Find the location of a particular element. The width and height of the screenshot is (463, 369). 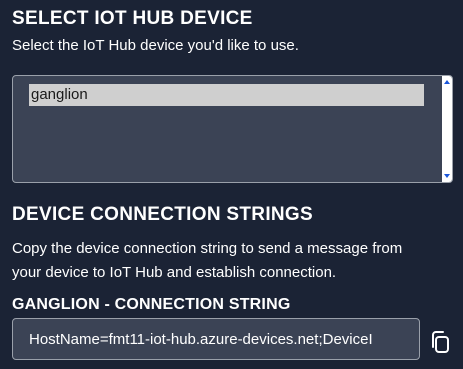

select-device-title: SELECT IOT HUB DEVICE is located at coordinates (132, 18).